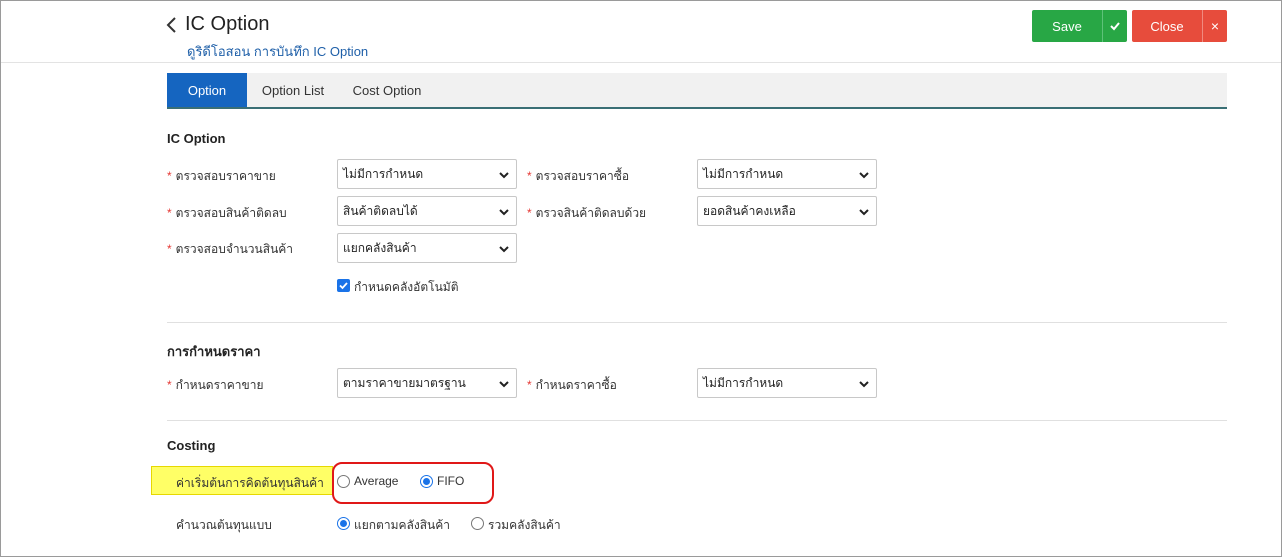  Describe the element at coordinates (277, 51) in the screenshot. I see `tutorial-link: ดูริดีโอสอน การบันทึก IC Option` at that location.